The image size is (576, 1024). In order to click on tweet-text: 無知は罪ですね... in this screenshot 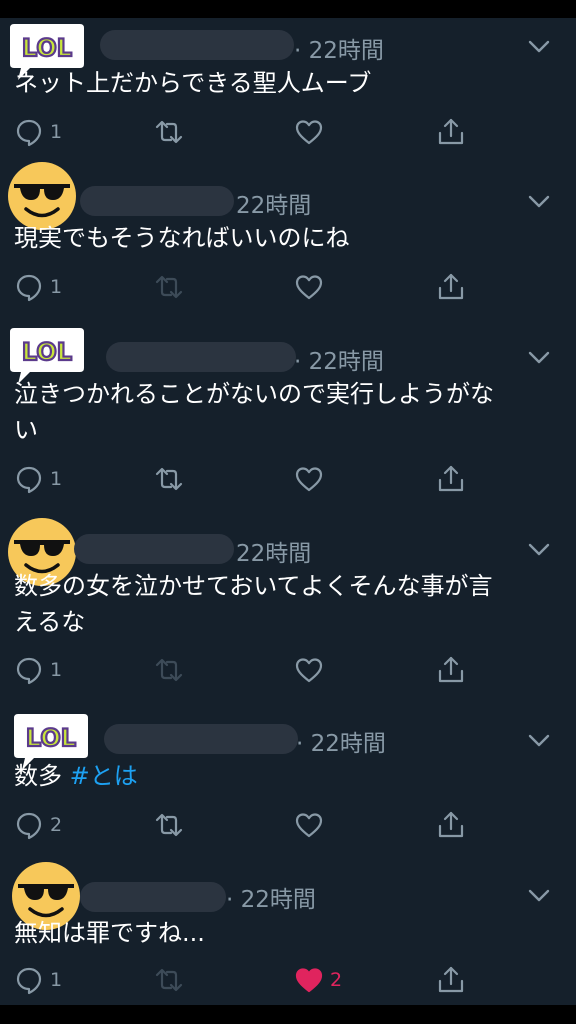, I will do `click(109, 933)`.